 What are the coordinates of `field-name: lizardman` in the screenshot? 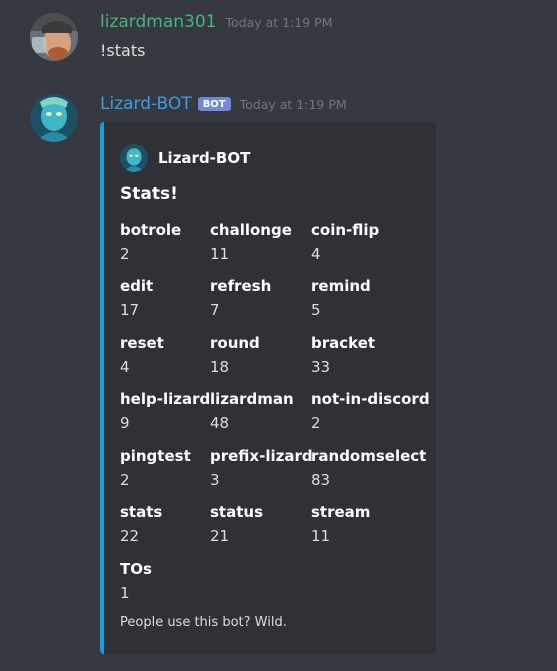 It's located at (252, 399).